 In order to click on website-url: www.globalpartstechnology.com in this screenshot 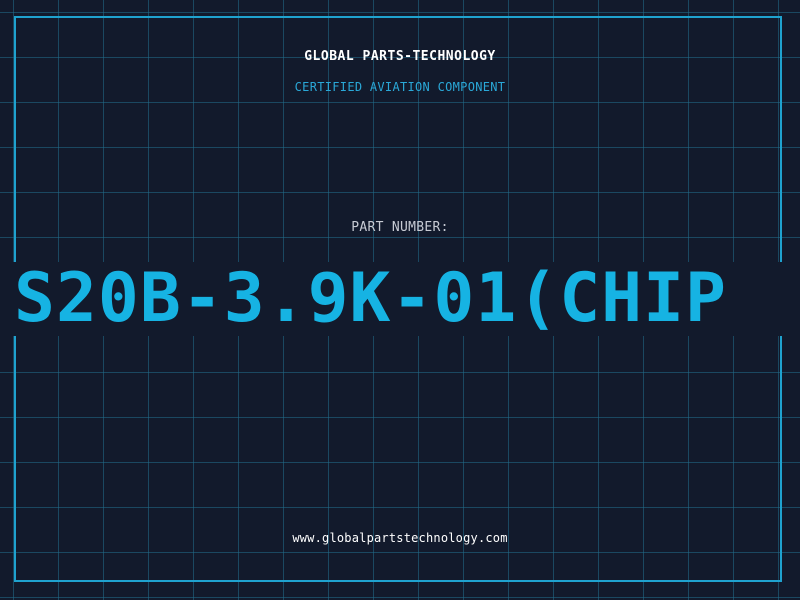, I will do `click(400, 538)`.